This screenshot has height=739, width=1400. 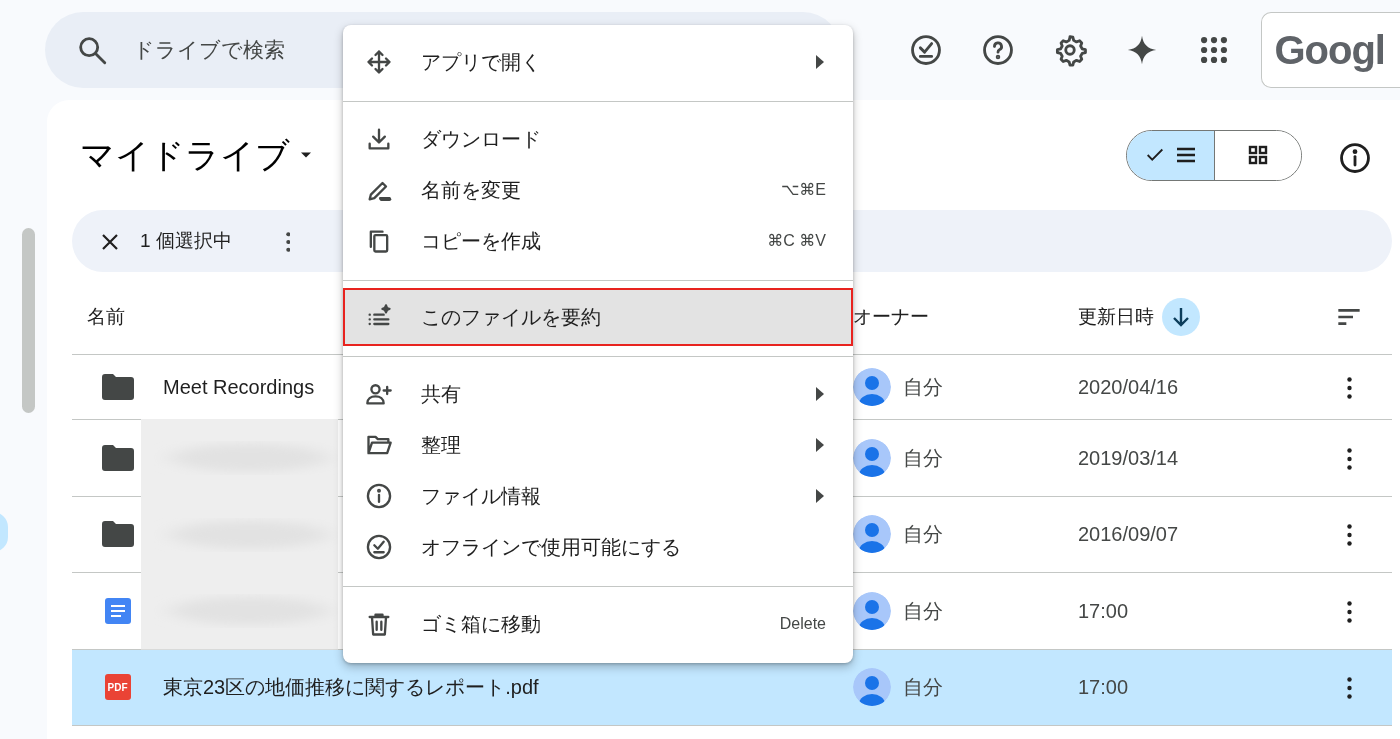 What do you see at coordinates (598, 138) in the screenshot?
I see `menu-item: ダウンロード` at bounding box center [598, 138].